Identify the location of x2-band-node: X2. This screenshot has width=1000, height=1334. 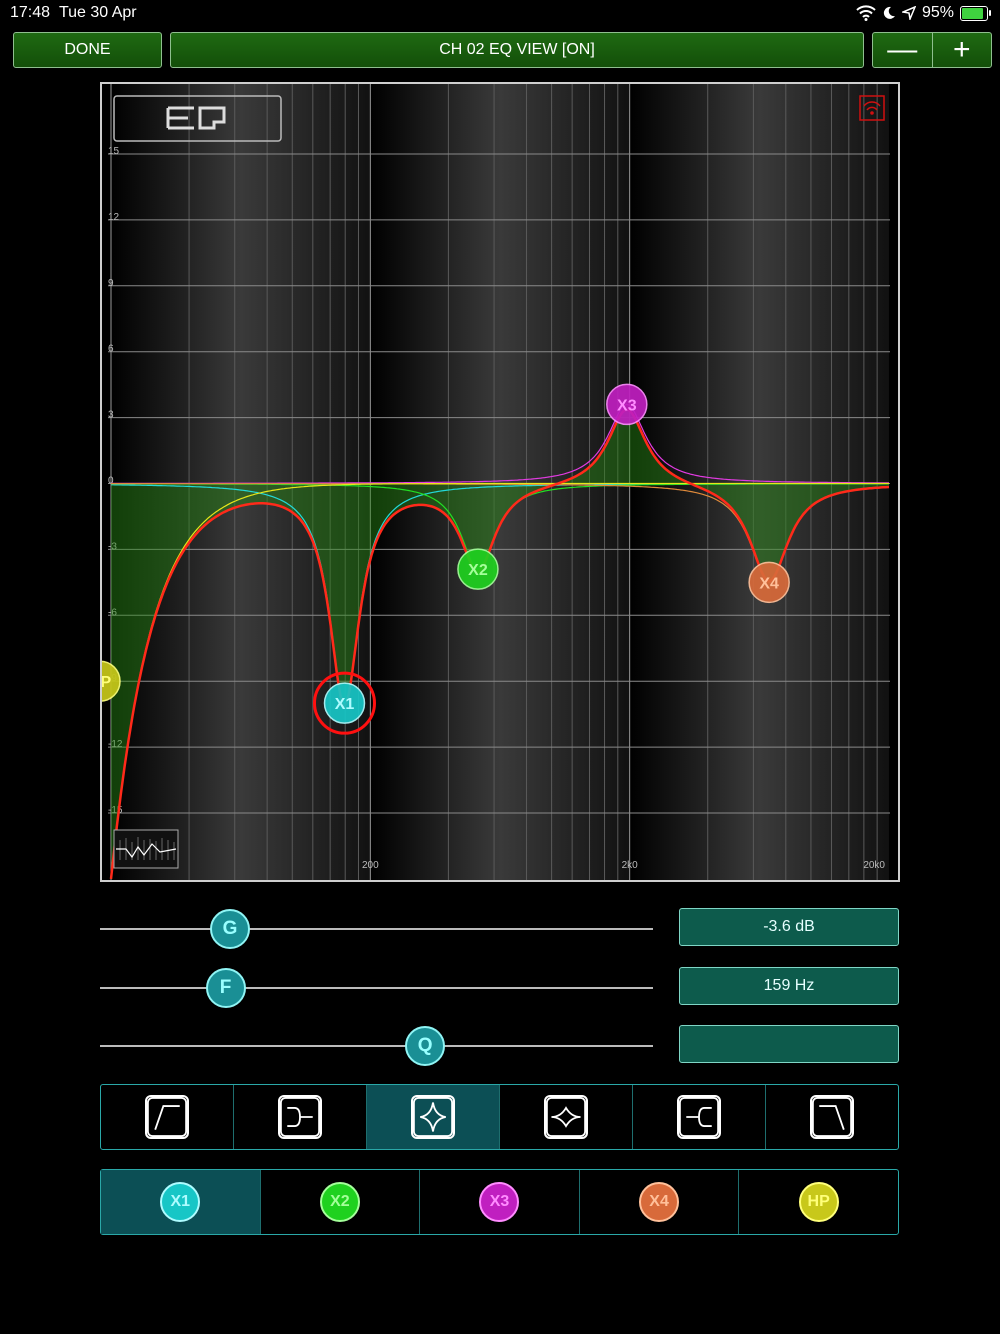
(478, 569).